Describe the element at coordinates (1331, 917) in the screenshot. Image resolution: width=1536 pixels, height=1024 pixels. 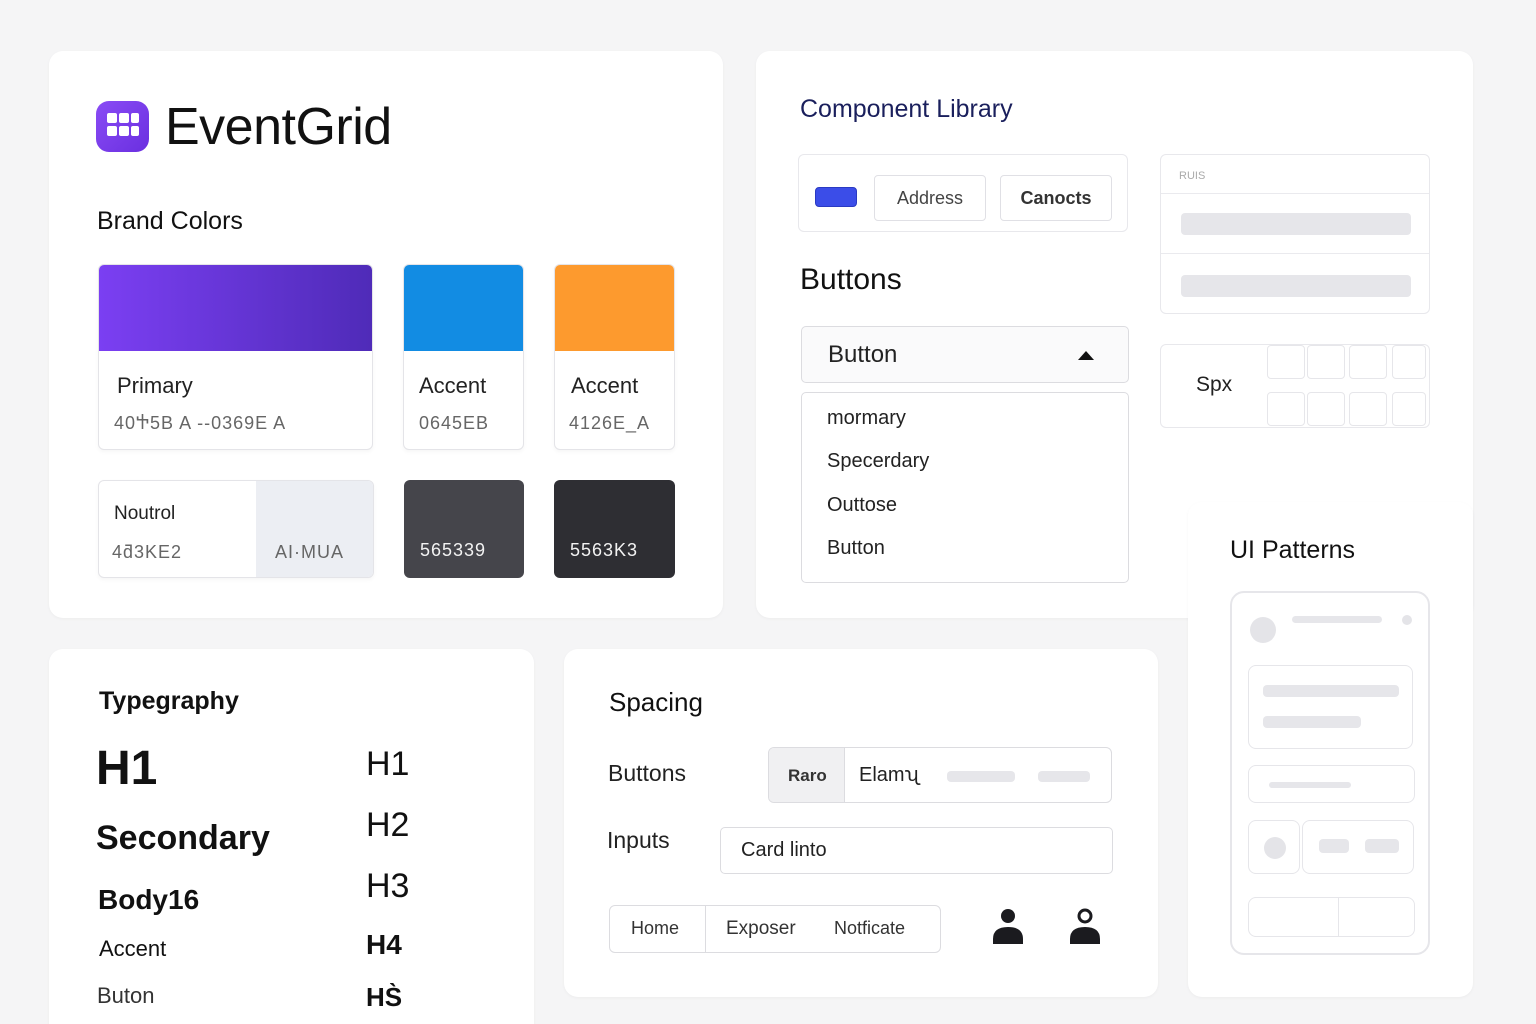
I see `pattern-button-bar` at that location.